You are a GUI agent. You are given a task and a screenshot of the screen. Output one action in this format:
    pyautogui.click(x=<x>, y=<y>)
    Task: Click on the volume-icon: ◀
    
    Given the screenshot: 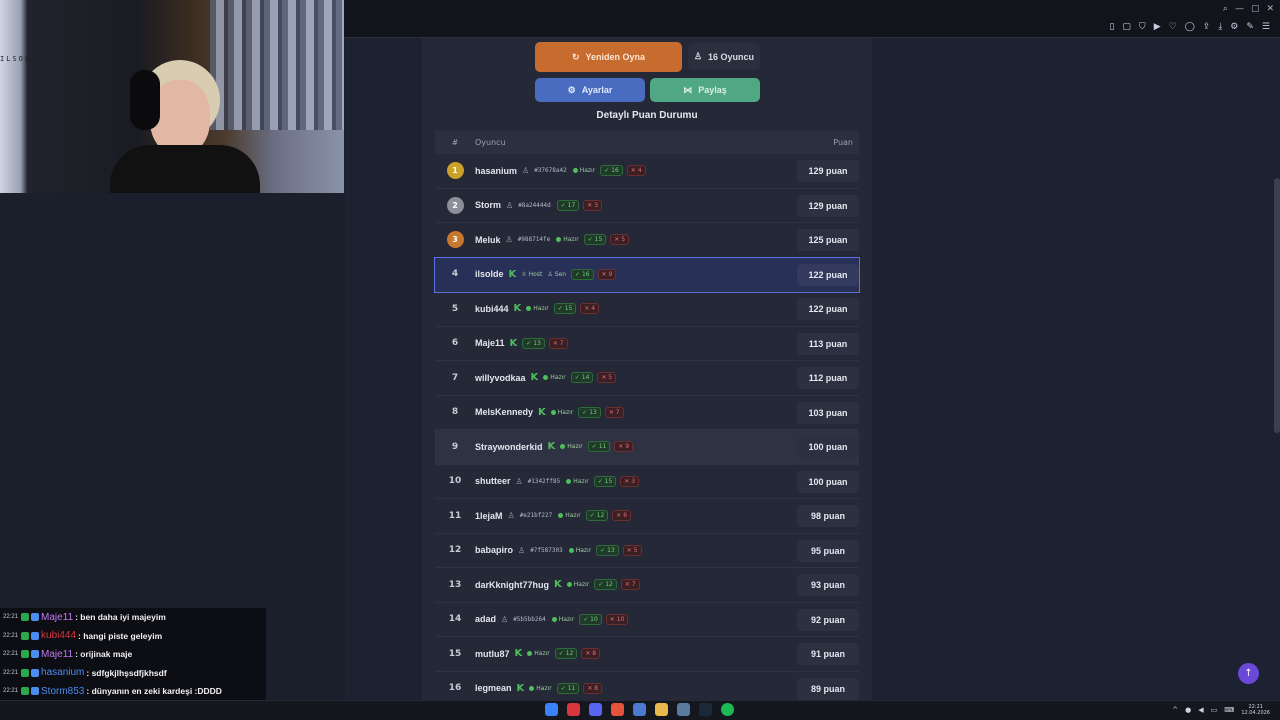 What is the action you would take?
    pyautogui.click(x=1200, y=710)
    